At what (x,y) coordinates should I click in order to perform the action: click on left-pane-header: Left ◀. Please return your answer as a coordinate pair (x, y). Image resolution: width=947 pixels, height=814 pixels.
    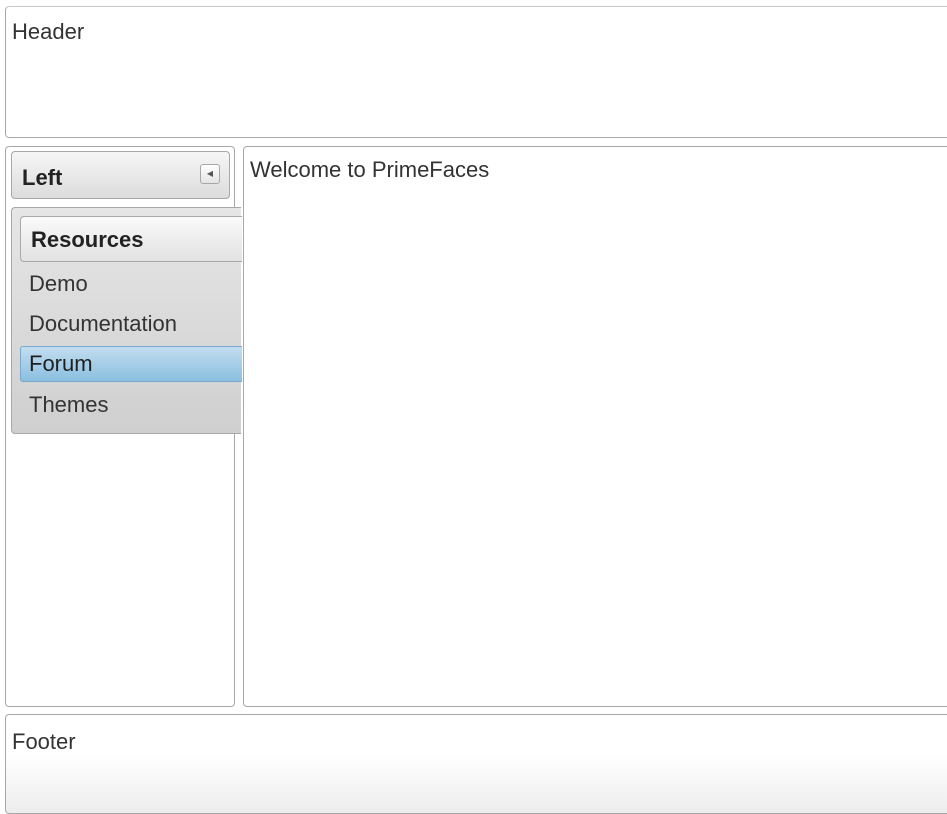
    Looking at the image, I should click on (120, 175).